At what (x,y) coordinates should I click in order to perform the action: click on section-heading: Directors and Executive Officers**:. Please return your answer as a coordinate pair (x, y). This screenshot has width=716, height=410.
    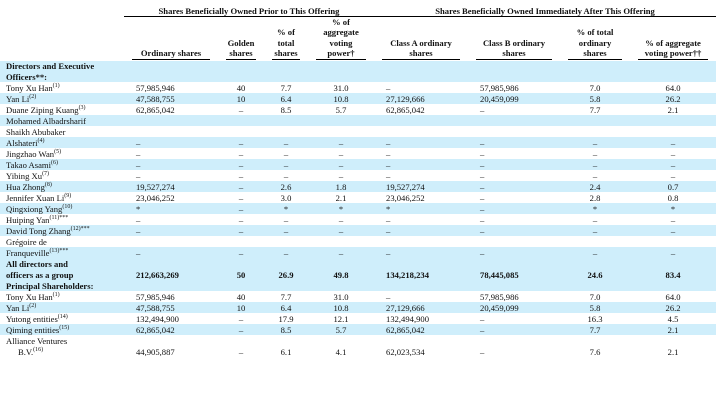
    Looking at the image, I should click on (62, 71).